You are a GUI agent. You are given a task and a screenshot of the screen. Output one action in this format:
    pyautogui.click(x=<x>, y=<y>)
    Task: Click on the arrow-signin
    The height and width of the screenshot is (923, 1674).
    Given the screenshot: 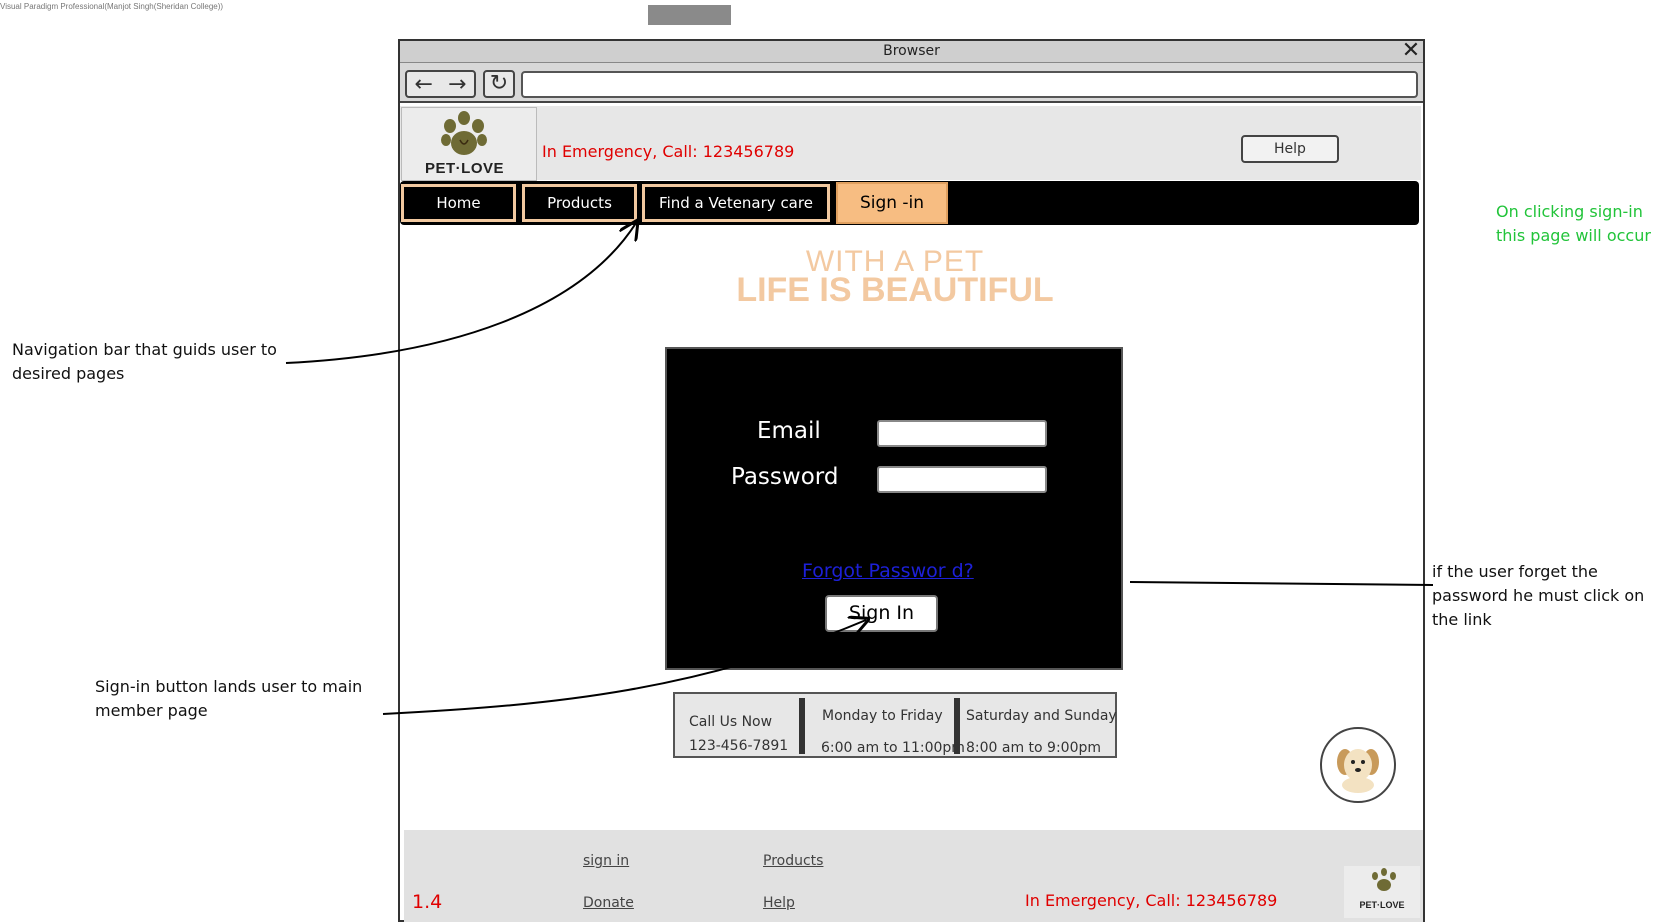 What is the action you would take?
    pyautogui.click(x=624, y=667)
    